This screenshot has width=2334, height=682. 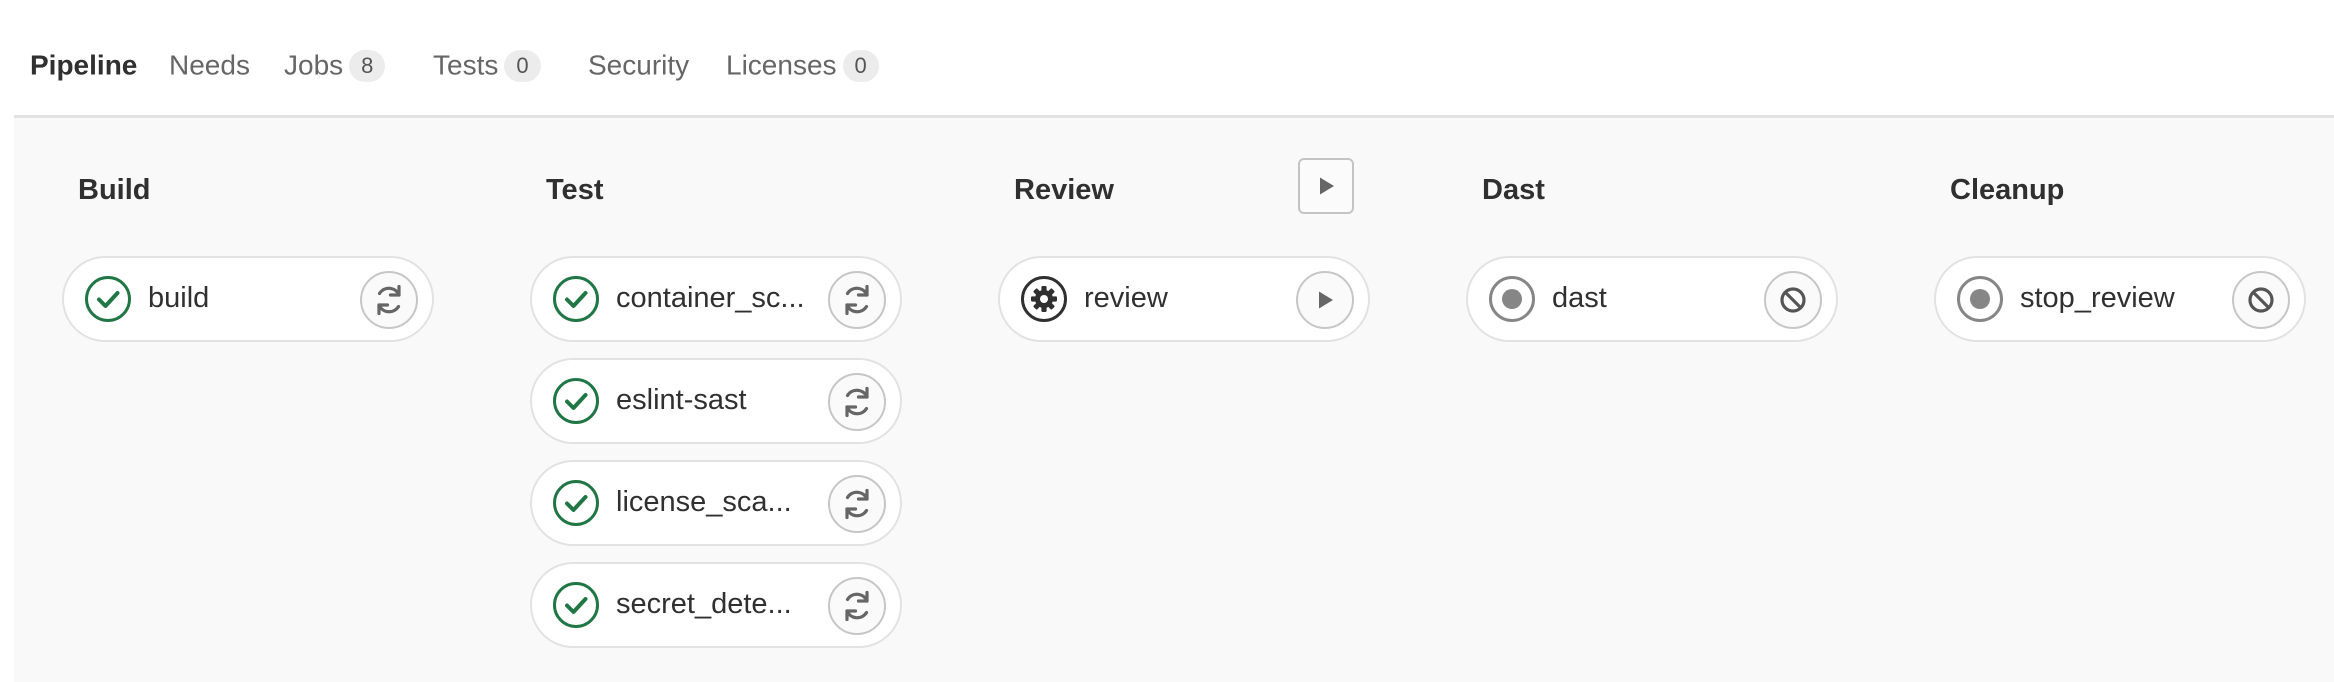 What do you see at coordinates (1660, 400) in the screenshot?
I see `stage-dast: Dast dast` at bounding box center [1660, 400].